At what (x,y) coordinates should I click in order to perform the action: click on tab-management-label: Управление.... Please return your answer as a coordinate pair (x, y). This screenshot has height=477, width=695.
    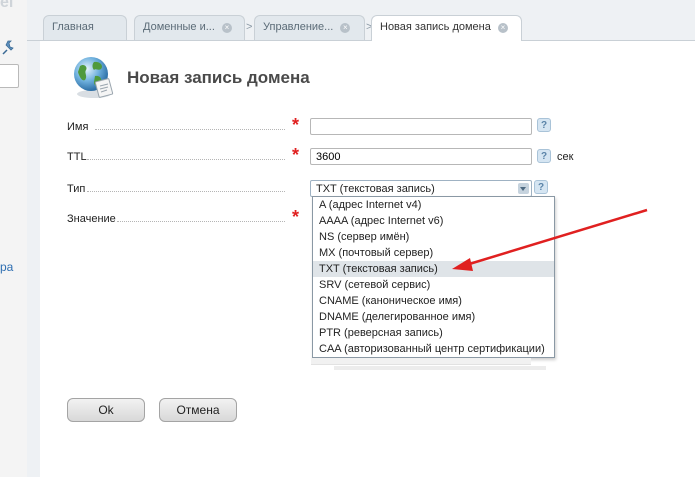
    Looking at the image, I should click on (298, 27).